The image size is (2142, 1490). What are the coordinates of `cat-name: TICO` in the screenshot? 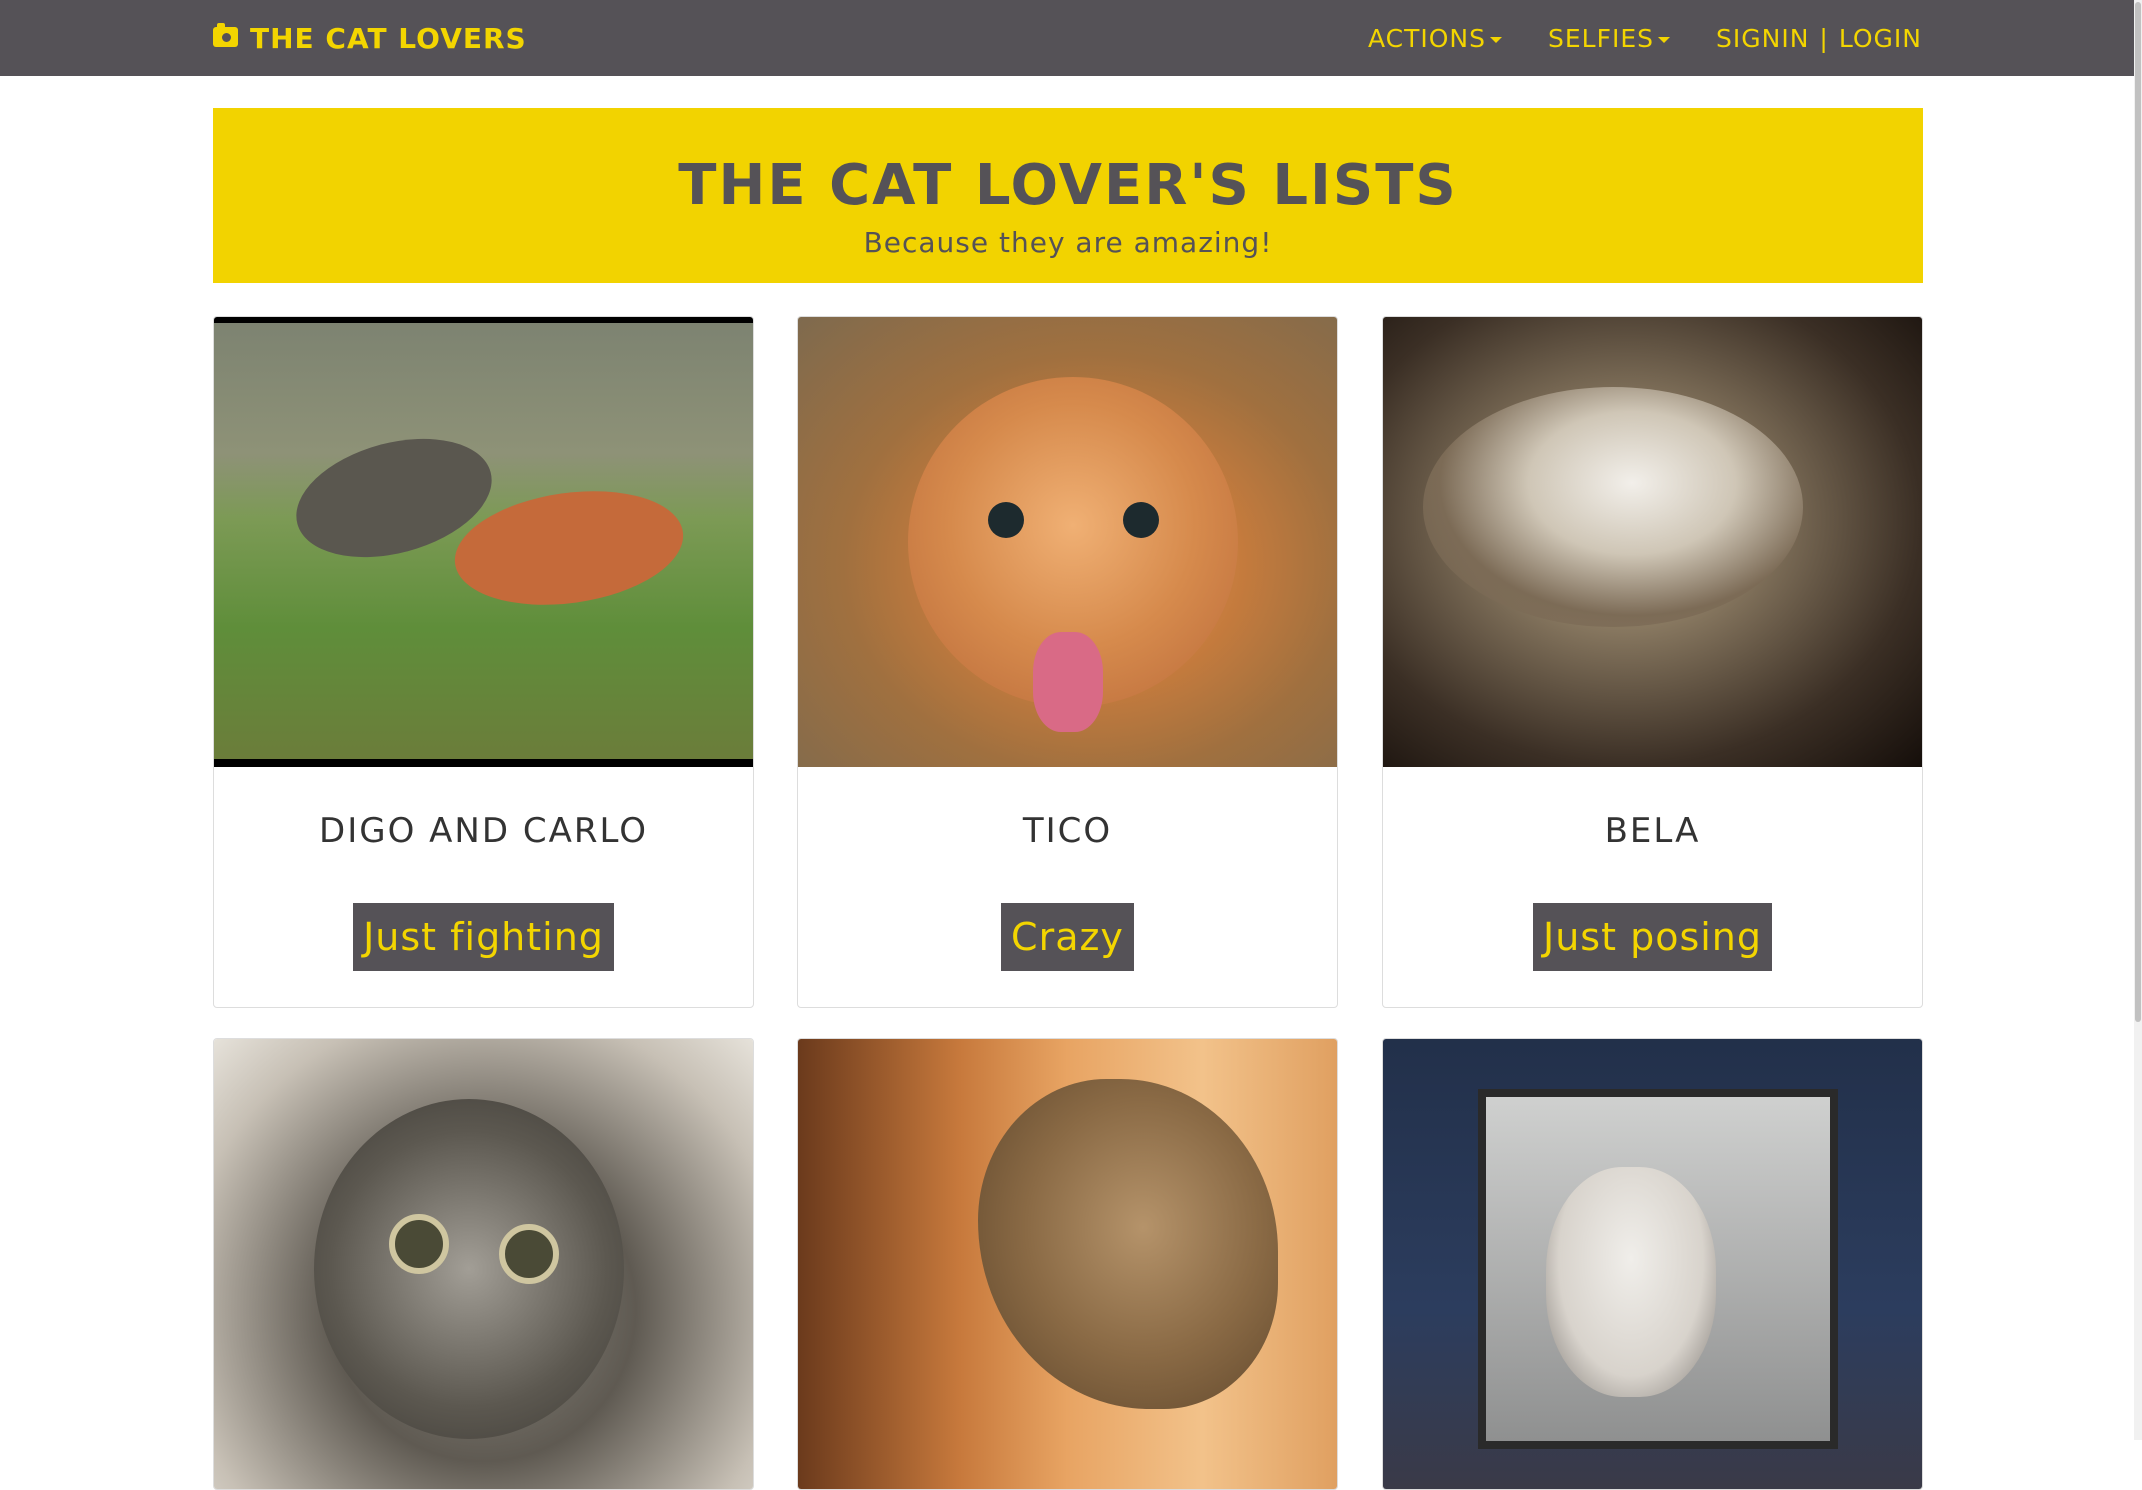 It's located at (1067, 831).